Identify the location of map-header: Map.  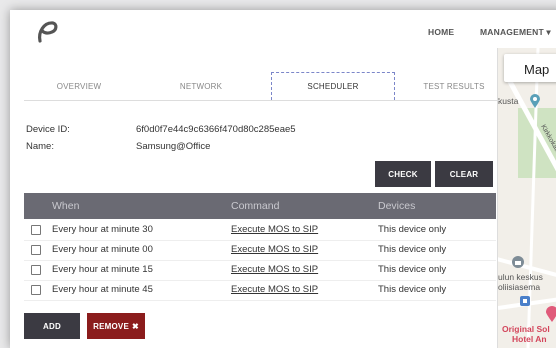
(530, 68).